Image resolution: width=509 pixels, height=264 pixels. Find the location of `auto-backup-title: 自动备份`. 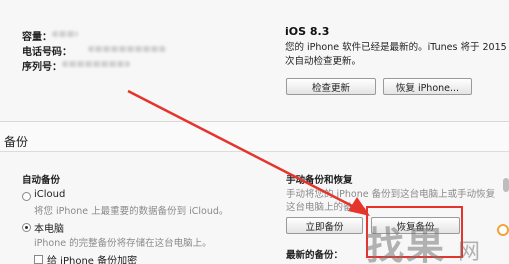

auto-backup-title: 自动备份 is located at coordinates (41, 180).